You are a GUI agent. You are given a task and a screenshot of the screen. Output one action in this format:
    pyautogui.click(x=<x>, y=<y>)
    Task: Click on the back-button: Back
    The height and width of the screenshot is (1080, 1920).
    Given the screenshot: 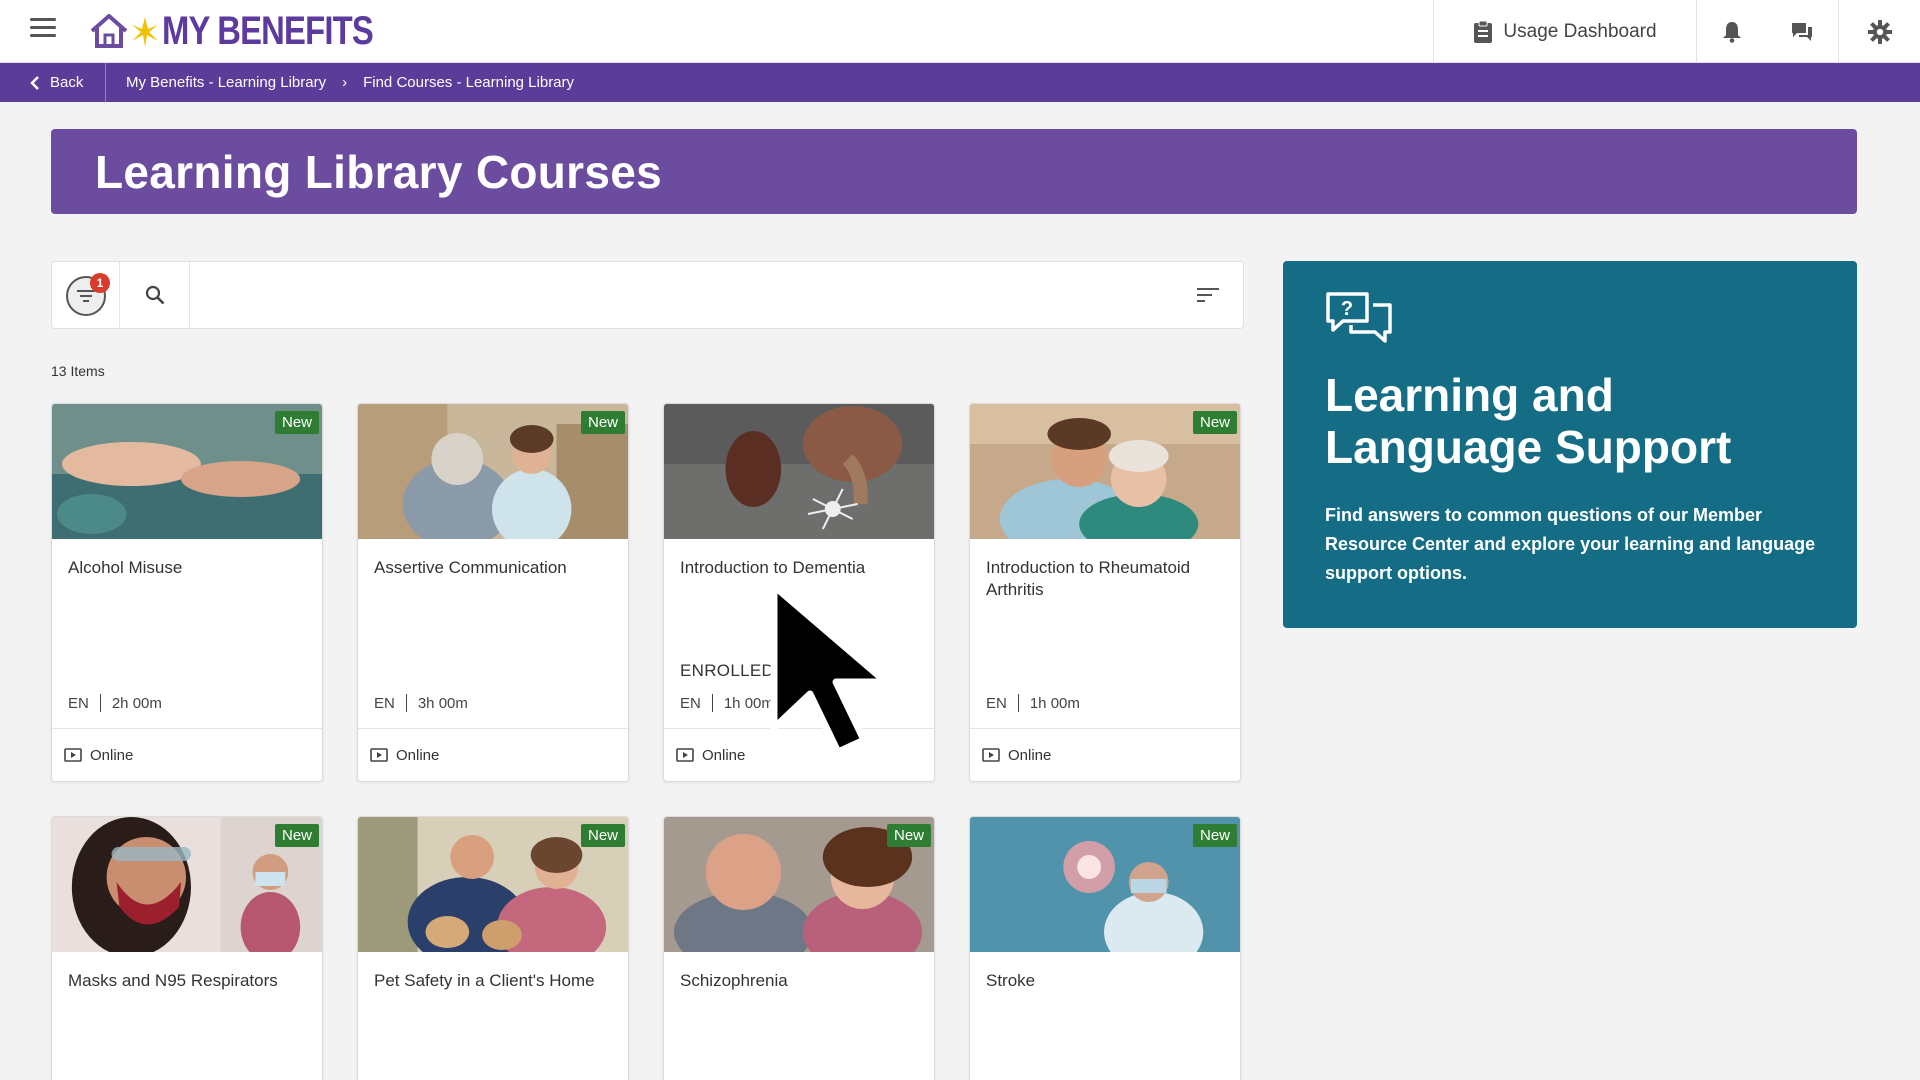 What is the action you would take?
    pyautogui.click(x=53, y=82)
    